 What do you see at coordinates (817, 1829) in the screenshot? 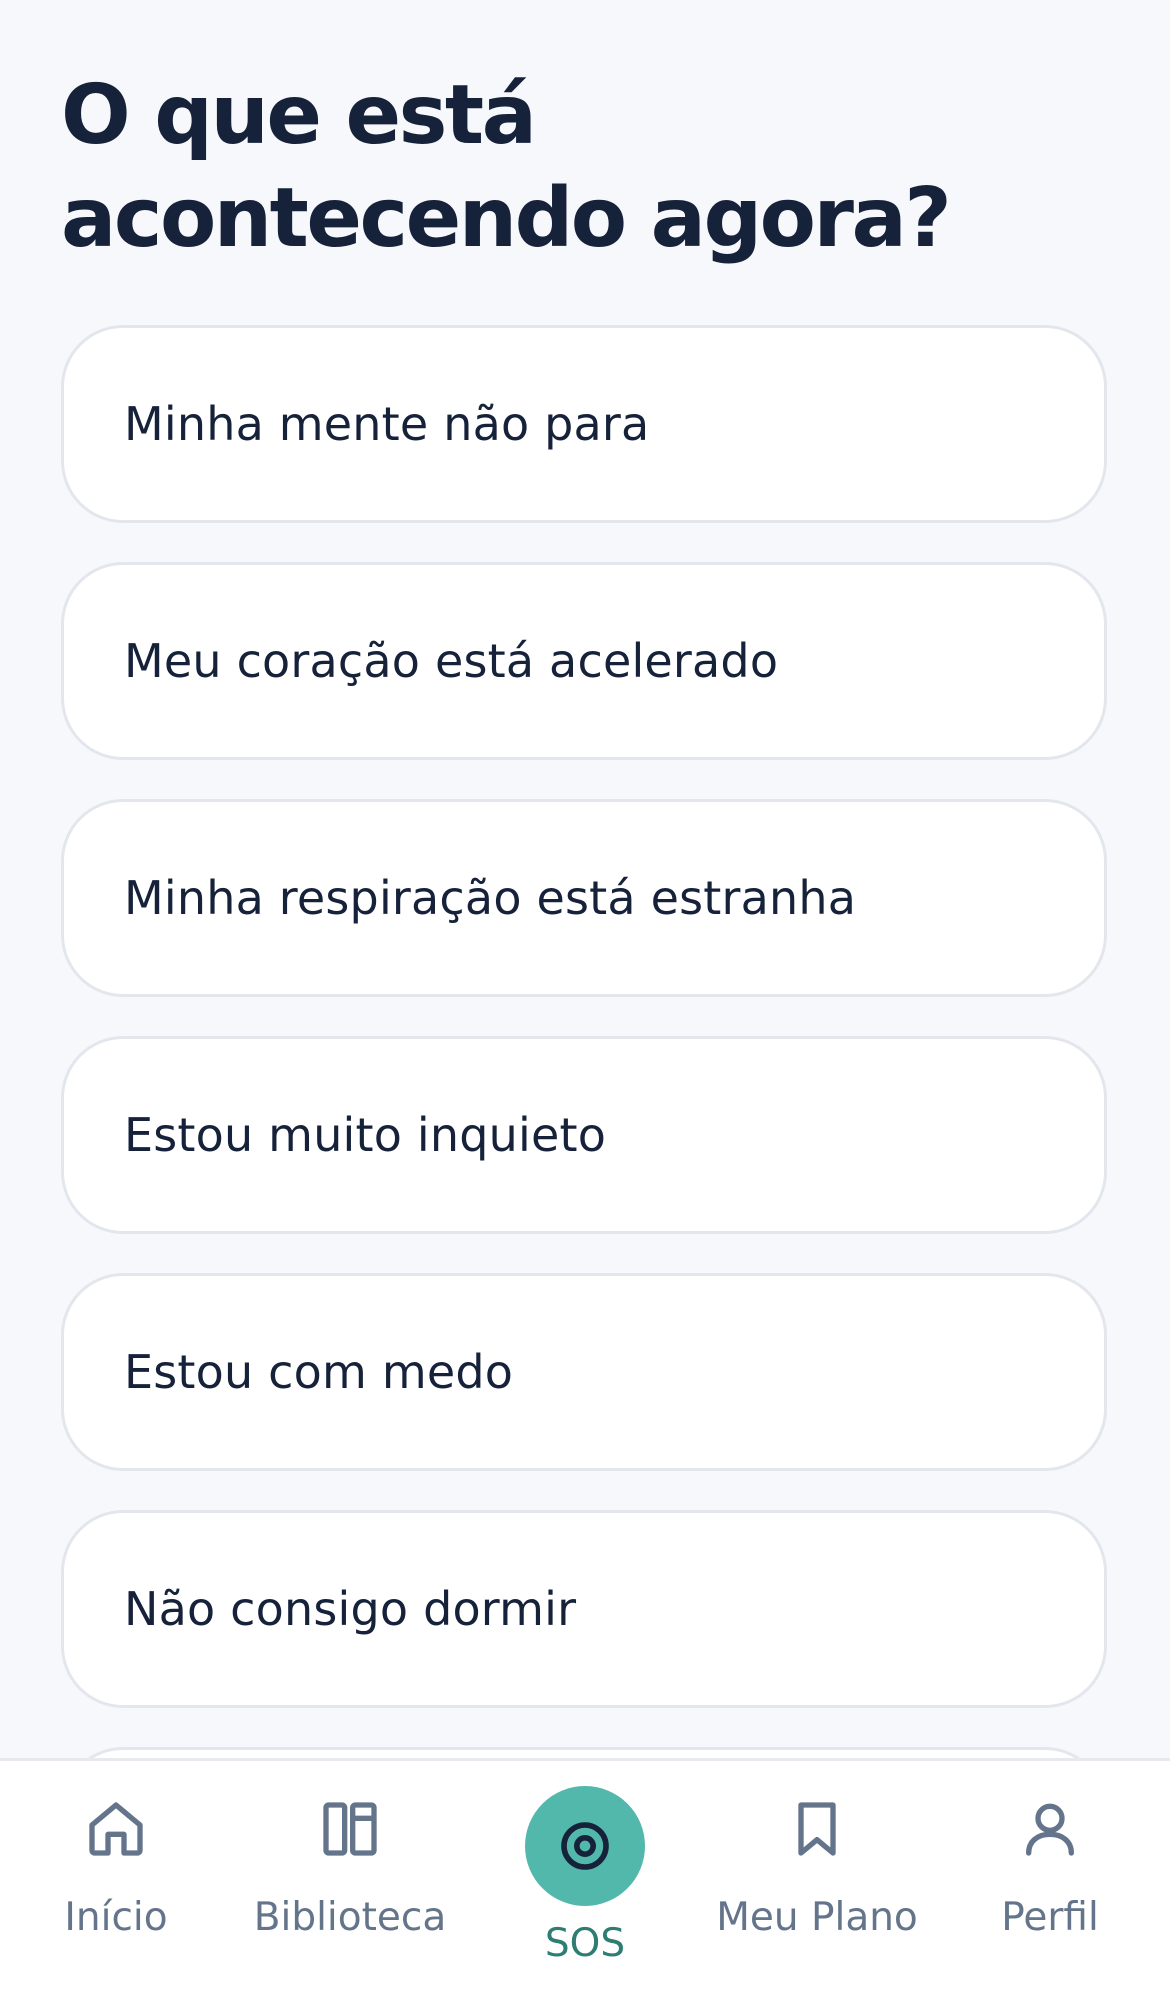
I see `bookmark-icon` at bounding box center [817, 1829].